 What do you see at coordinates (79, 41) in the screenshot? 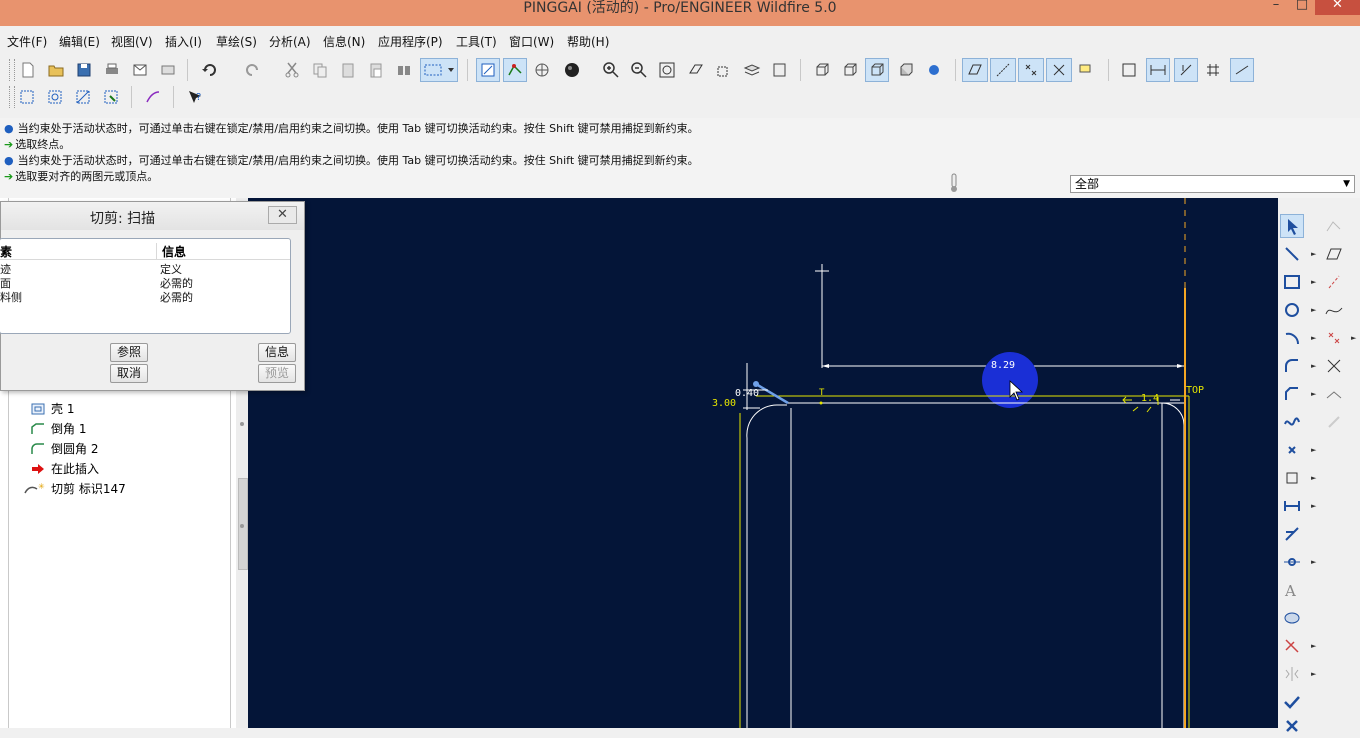
I see `menu-edit: 编辑(E)` at bounding box center [79, 41].